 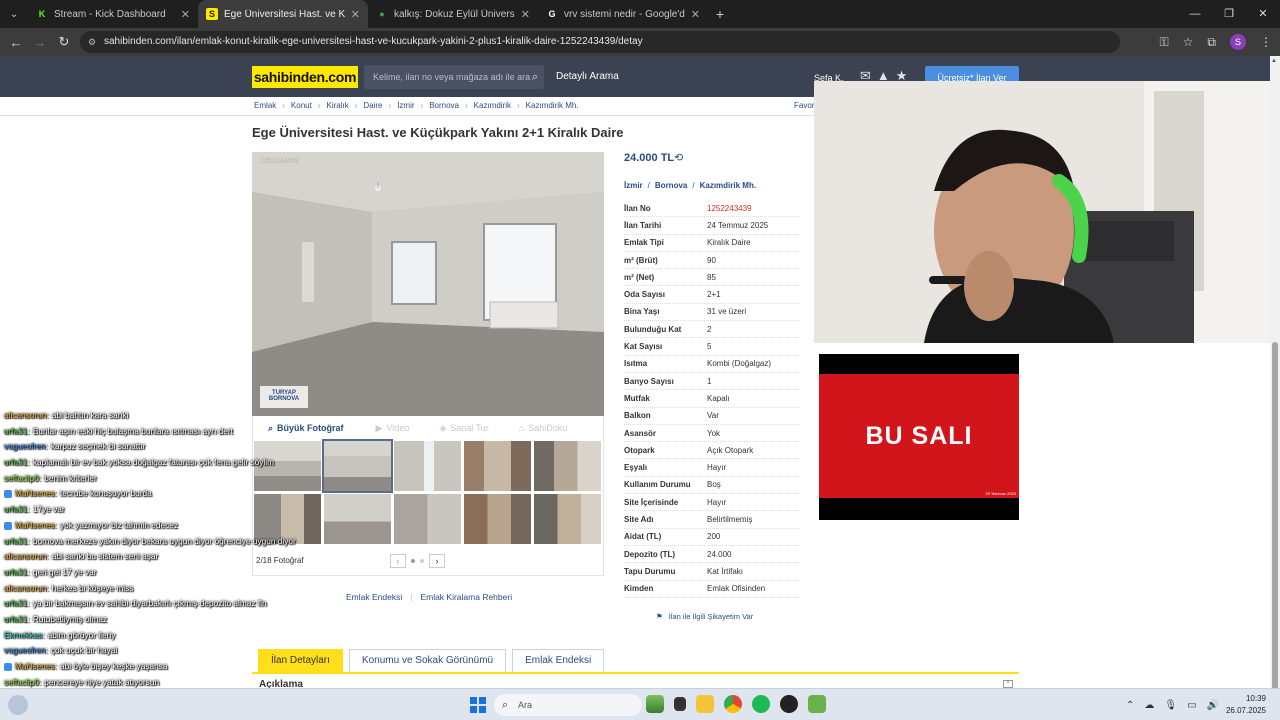 What do you see at coordinates (444, 106) in the screenshot?
I see `breadcrumb-item: Bornova` at bounding box center [444, 106].